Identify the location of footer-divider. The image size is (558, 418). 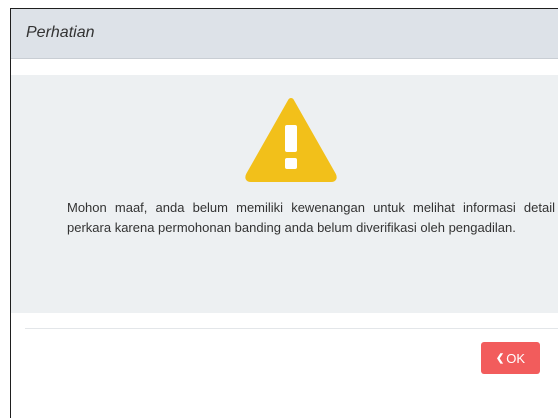
(291, 328).